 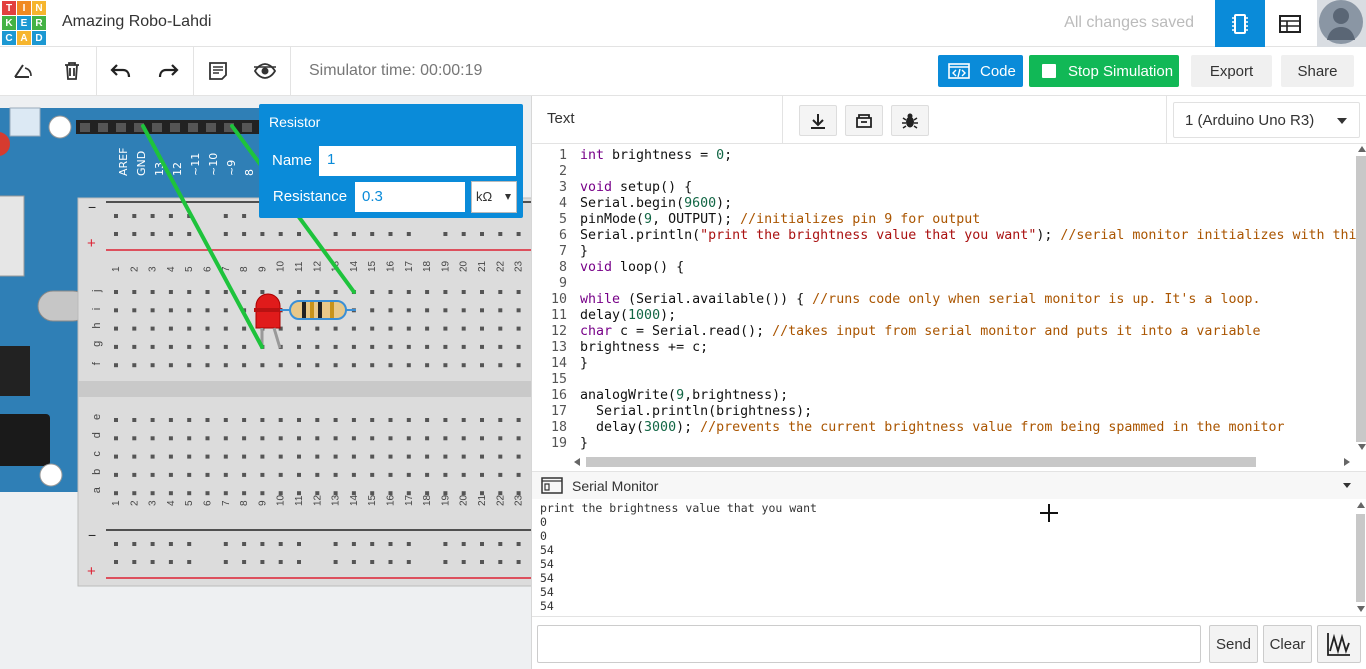 I want to click on download-code-button, so click(x=818, y=120).